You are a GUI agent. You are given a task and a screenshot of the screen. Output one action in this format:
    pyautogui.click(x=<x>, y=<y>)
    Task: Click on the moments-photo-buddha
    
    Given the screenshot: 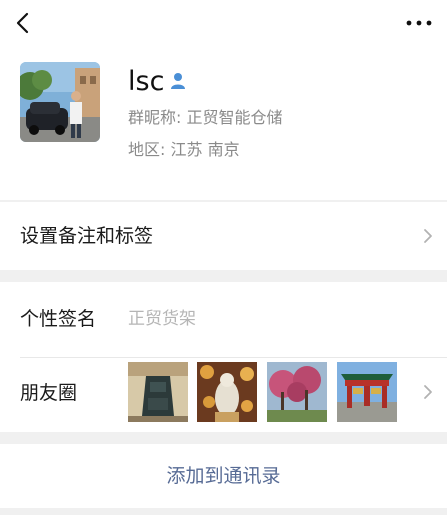 What is the action you would take?
    pyautogui.click(x=227, y=392)
    